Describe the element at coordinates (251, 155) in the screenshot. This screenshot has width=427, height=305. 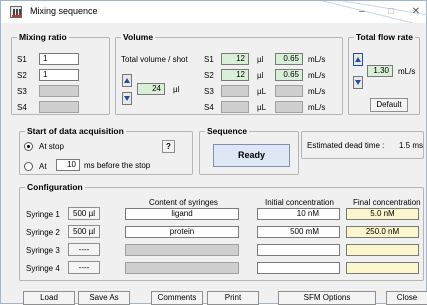
I see `ready-button: Ready` at that location.